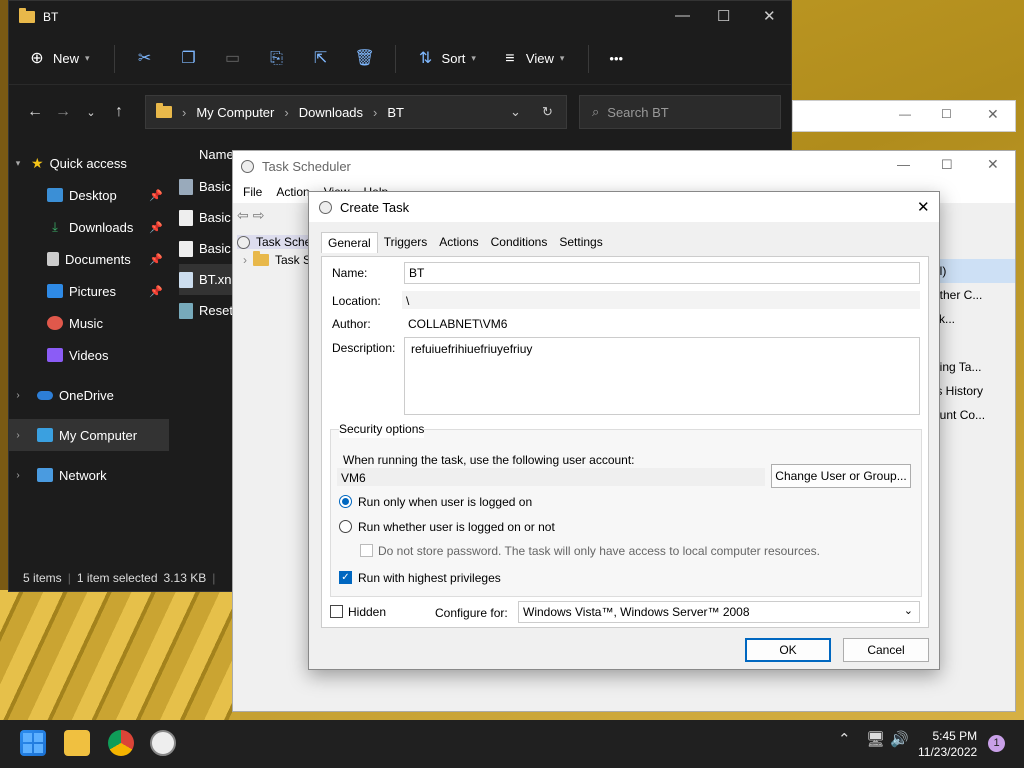  I want to click on pin-icon: 📌, so click(156, 227).